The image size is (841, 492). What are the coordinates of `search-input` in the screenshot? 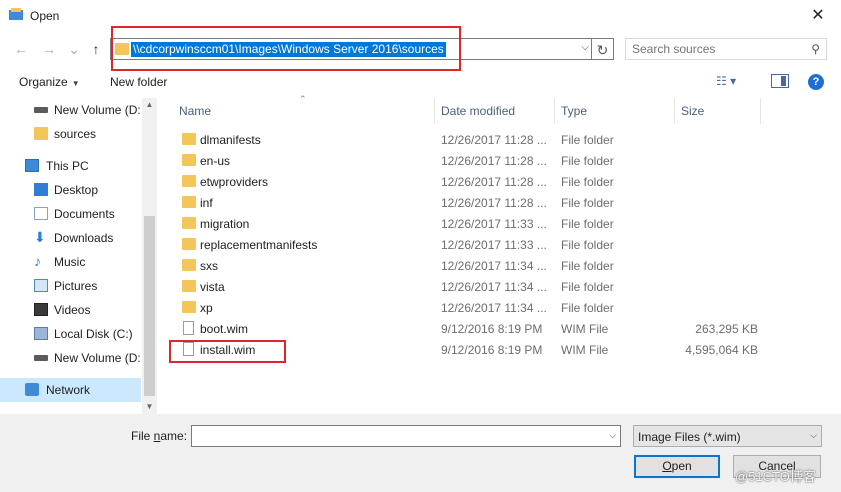 It's located at (713, 49).